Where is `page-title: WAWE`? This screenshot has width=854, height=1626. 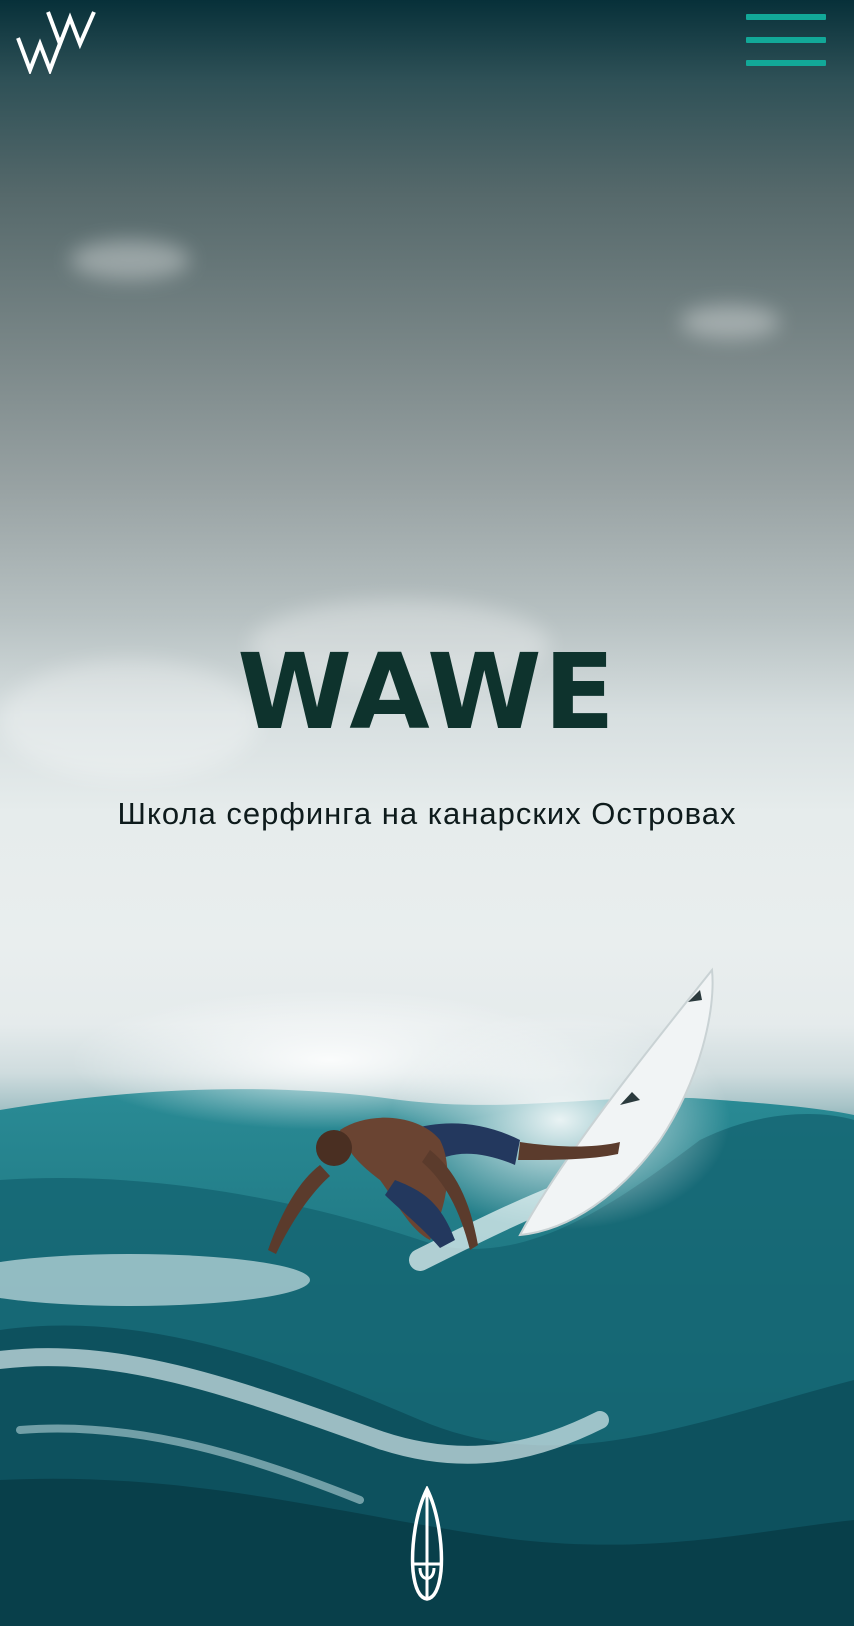 page-title: WAWE is located at coordinates (427, 692).